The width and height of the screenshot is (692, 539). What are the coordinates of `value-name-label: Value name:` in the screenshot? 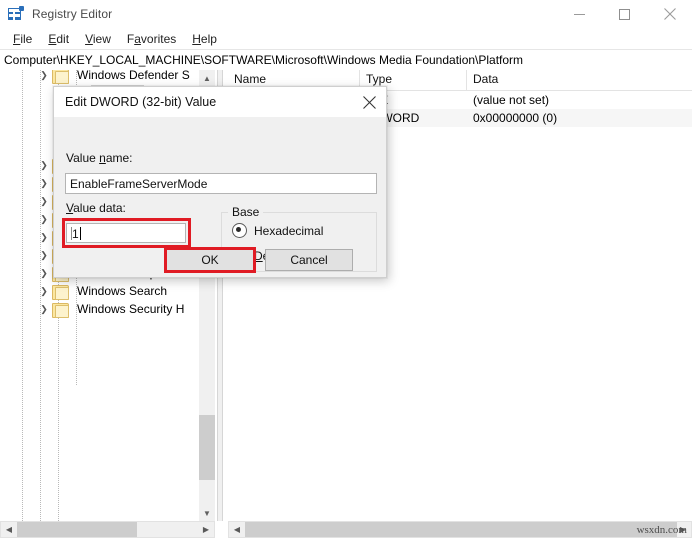 It's located at (99, 158).